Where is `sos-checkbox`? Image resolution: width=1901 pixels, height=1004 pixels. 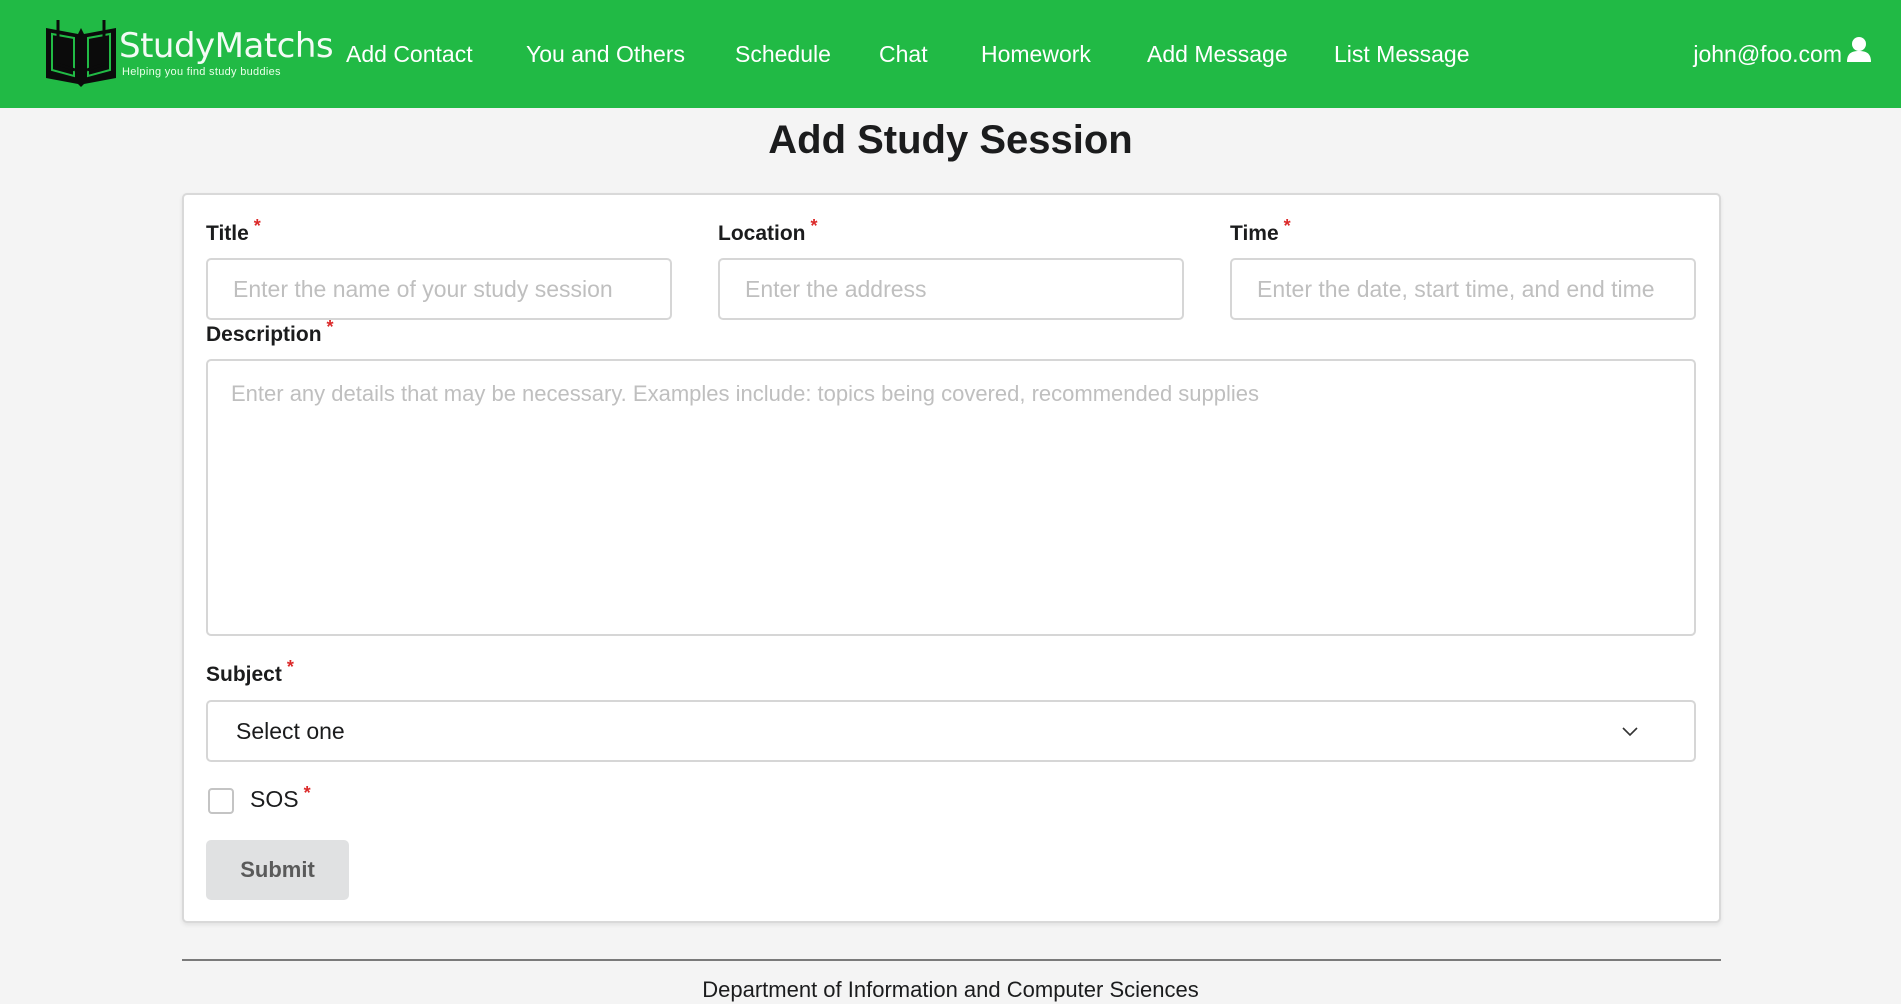
sos-checkbox is located at coordinates (221, 801).